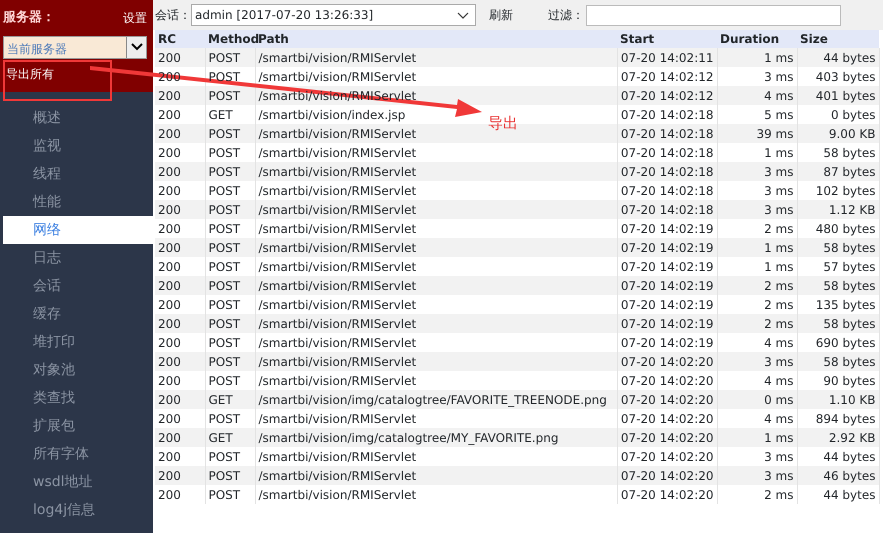 This screenshot has height=533, width=883. Describe the element at coordinates (78, 482) in the screenshot. I see `sidebar-item: wsdl地址` at that location.